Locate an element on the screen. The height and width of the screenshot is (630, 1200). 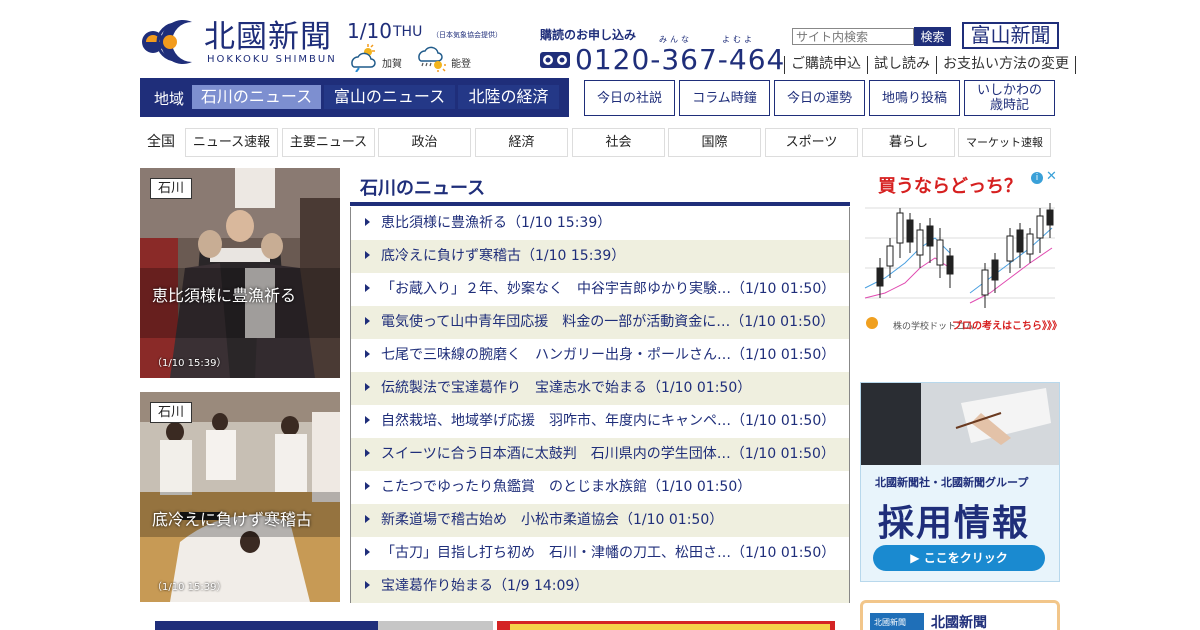
category-top-news: 主要ニュース is located at coordinates (328, 142).